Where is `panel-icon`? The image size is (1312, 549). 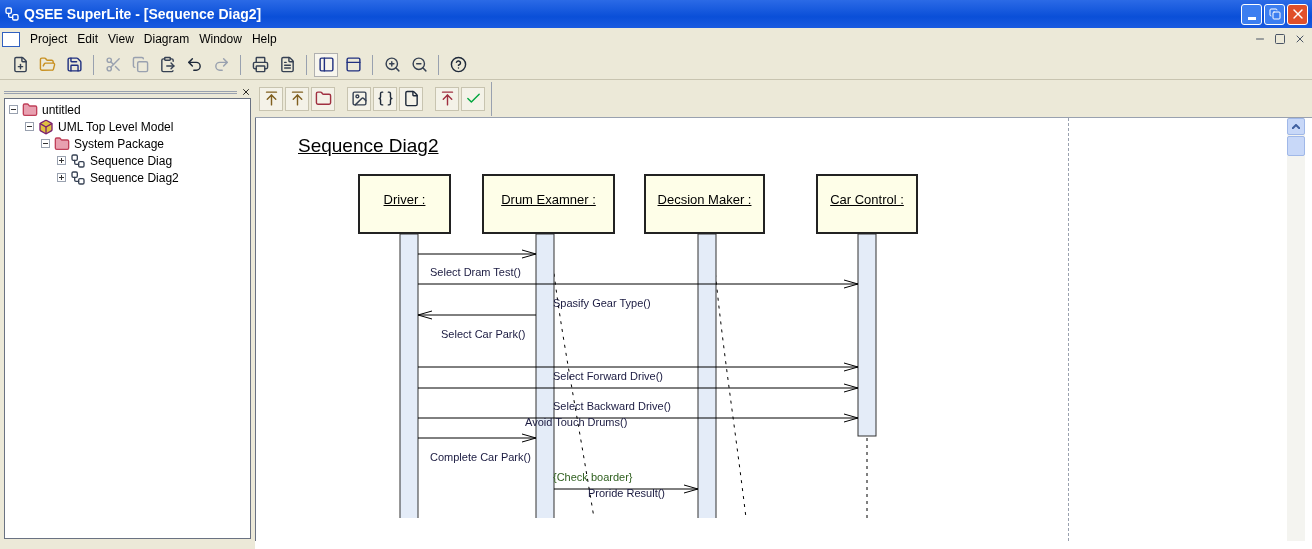
panel-icon is located at coordinates (326, 64).